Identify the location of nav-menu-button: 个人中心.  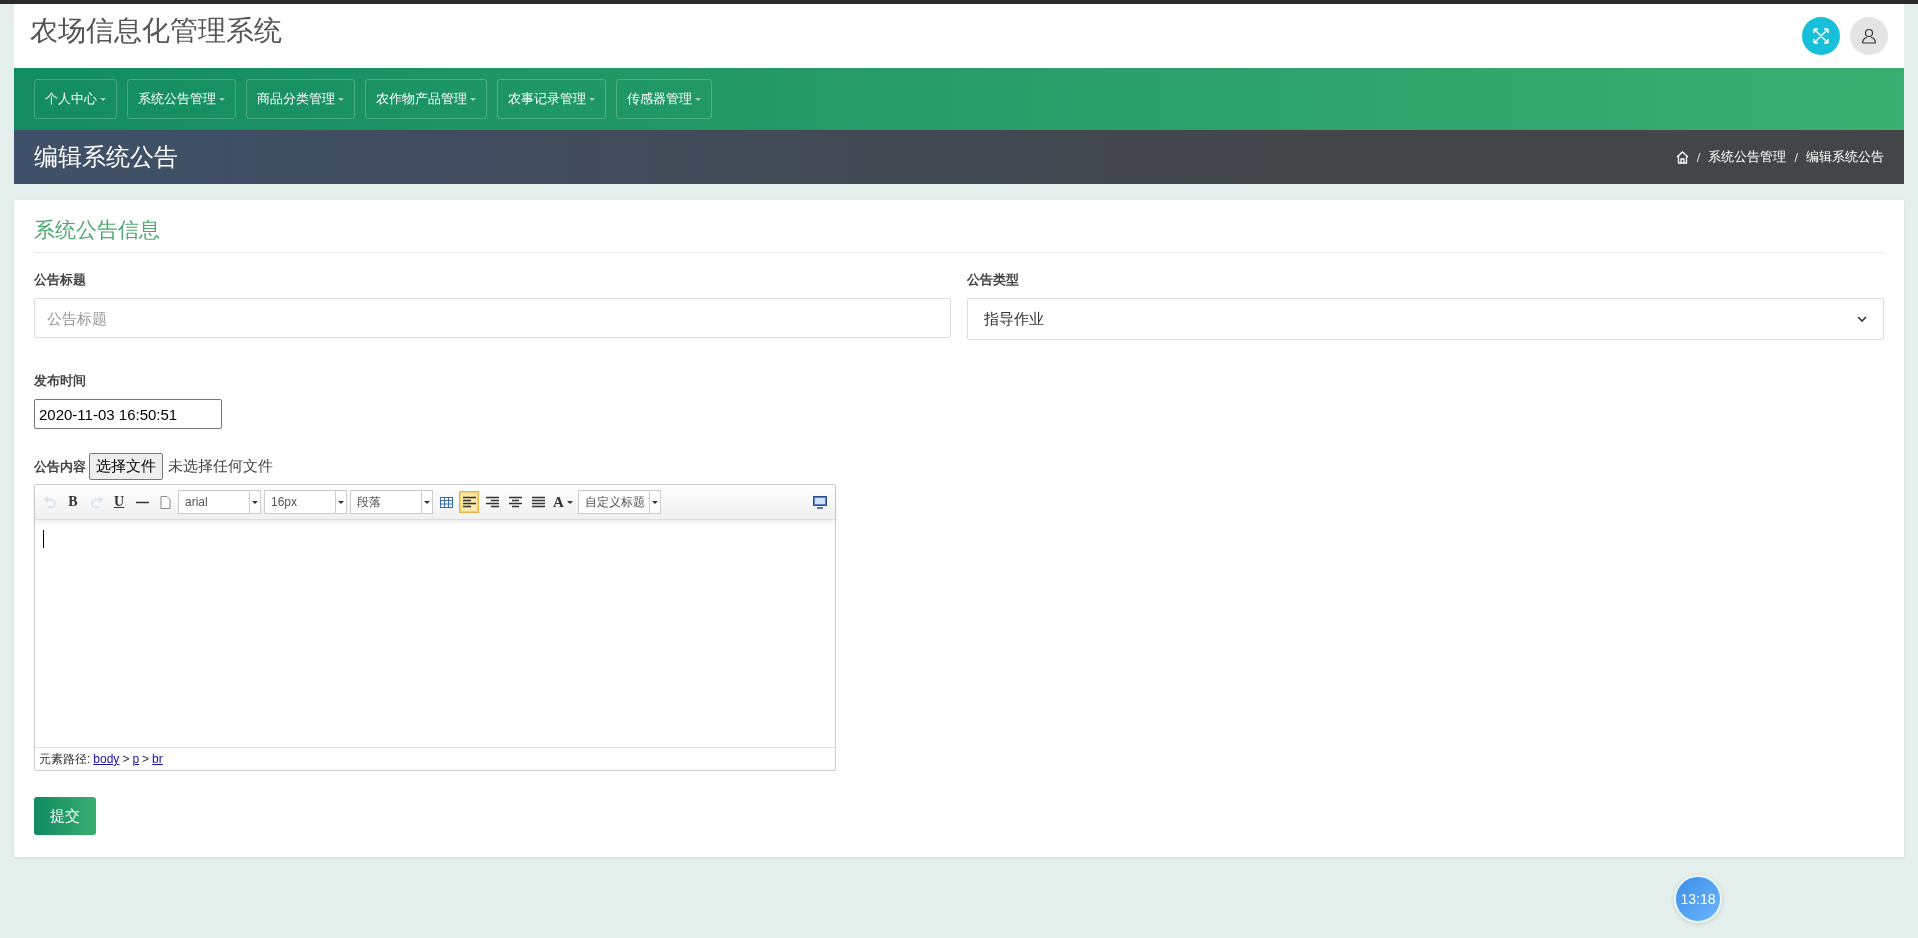
(75, 99).